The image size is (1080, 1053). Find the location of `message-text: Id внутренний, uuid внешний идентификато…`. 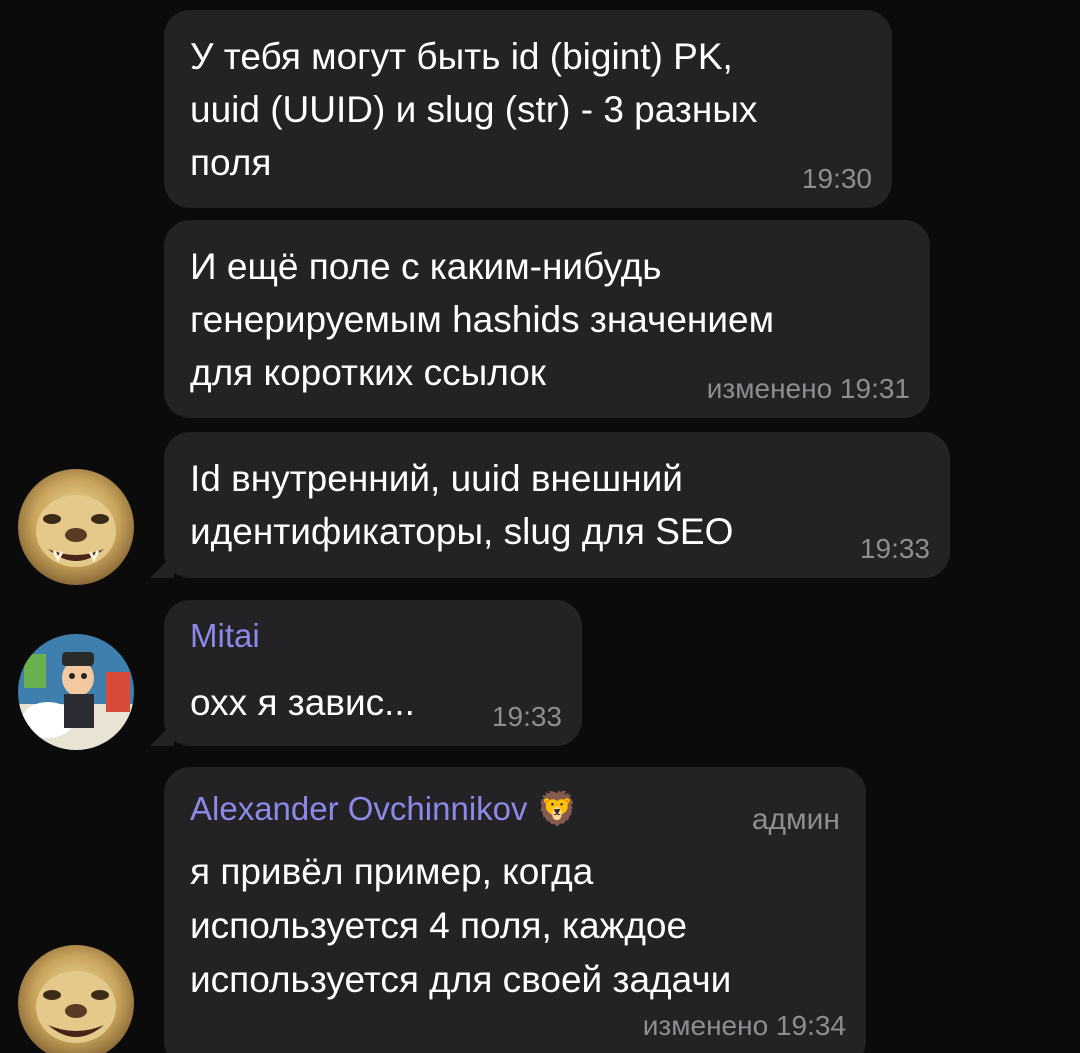

message-text: Id внутренний, uuid внешний идентификато… is located at coordinates (462, 505).